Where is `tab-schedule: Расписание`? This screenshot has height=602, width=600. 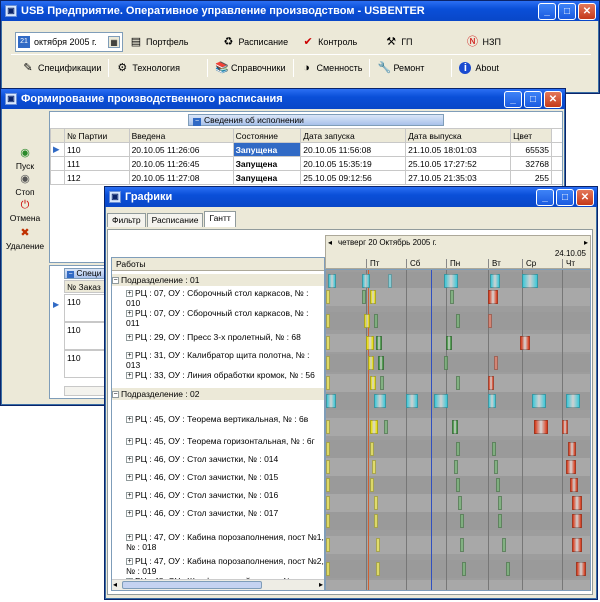
tab-schedule: Расписание is located at coordinates (175, 220).